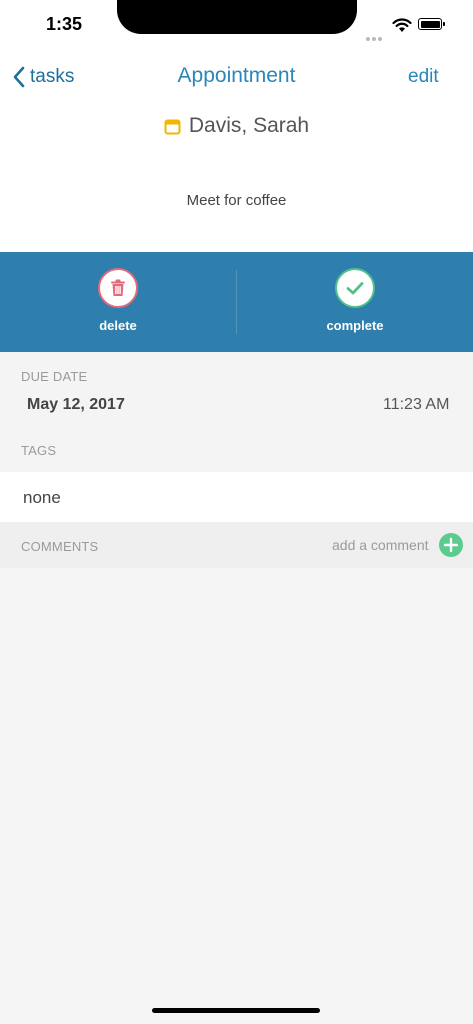 The image size is (473, 1024). I want to click on complete-label: complete, so click(355, 325).